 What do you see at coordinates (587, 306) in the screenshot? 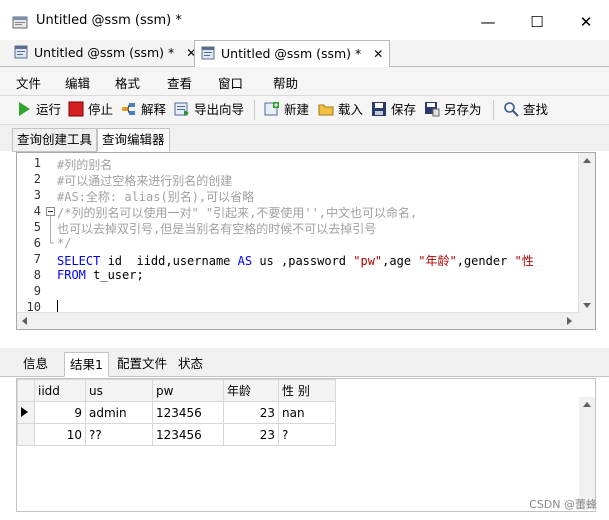
I see `scroll-down-icon` at bounding box center [587, 306].